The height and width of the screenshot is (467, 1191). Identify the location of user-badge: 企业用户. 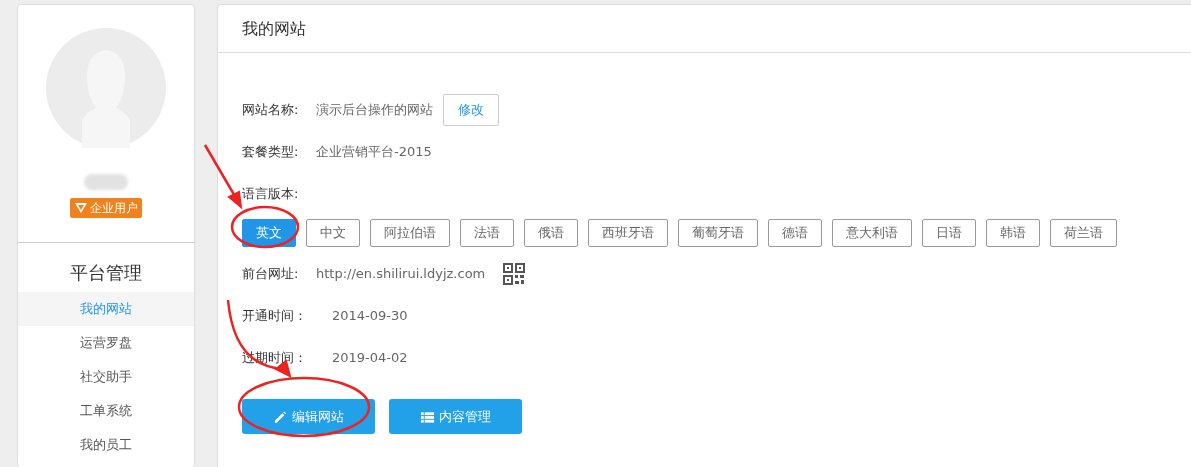
(106, 208).